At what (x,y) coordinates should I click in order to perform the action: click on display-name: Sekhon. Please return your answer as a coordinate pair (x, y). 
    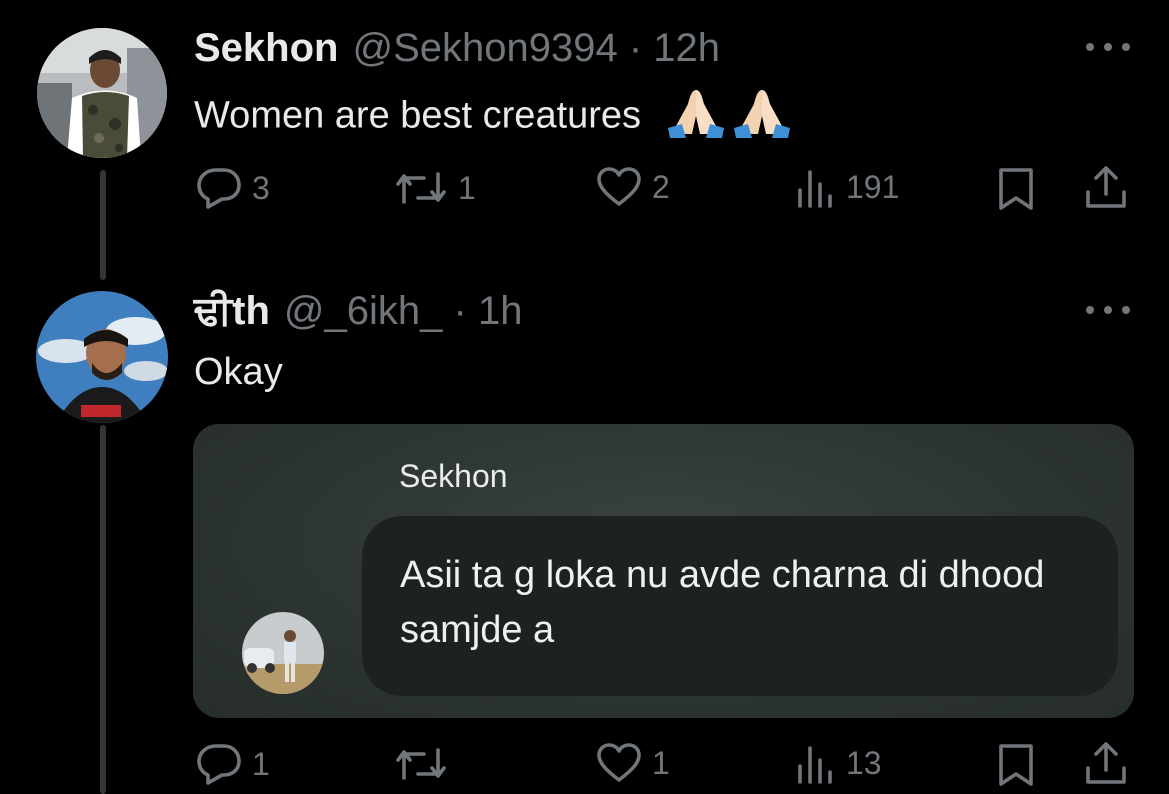
    Looking at the image, I should click on (266, 48).